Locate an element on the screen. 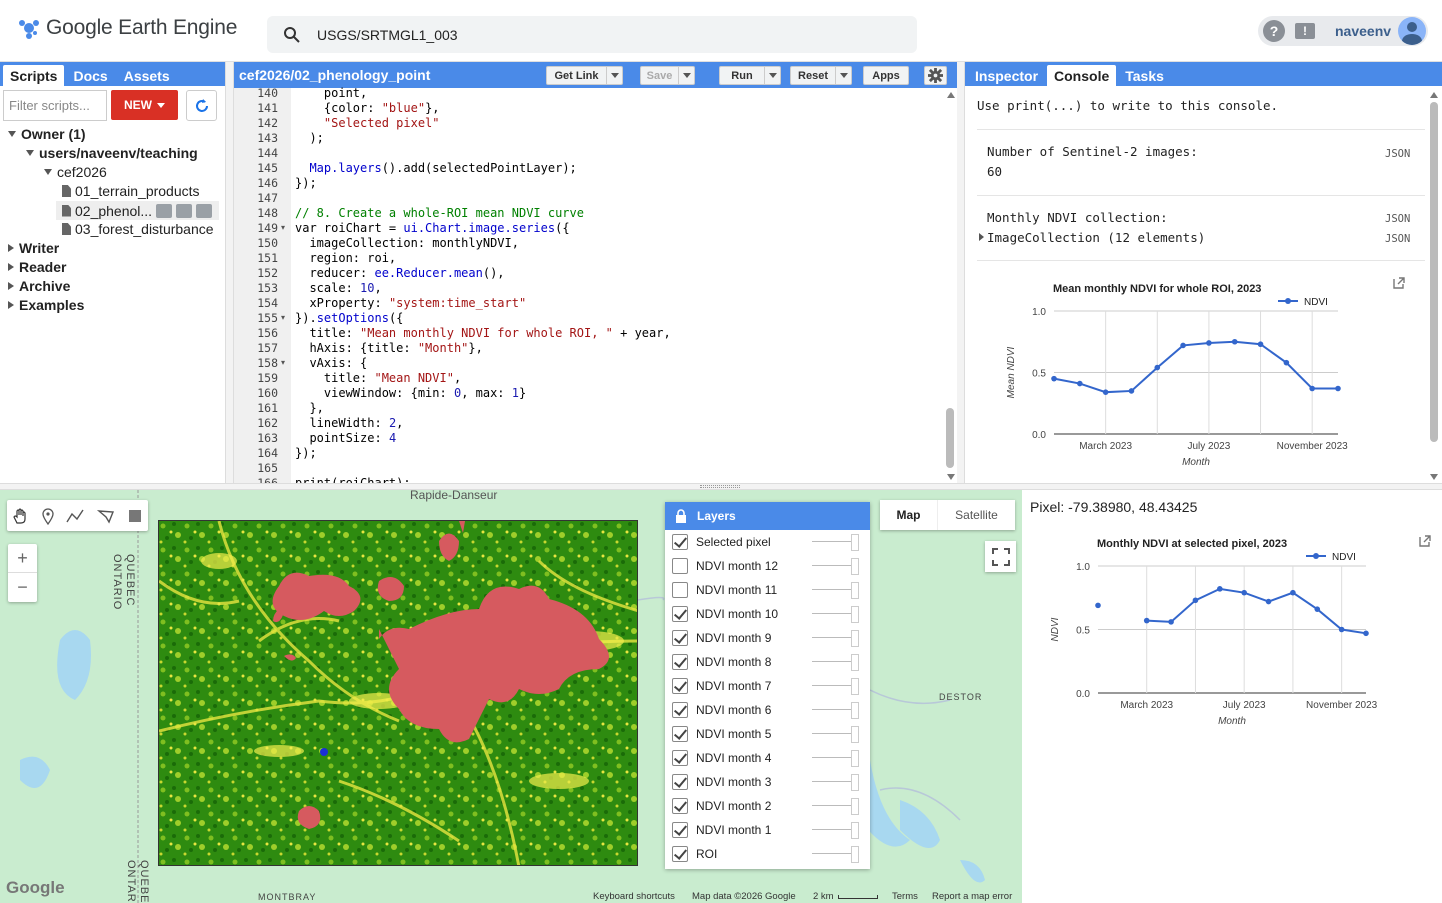 This screenshot has width=1442, height=903. save-button: Save is located at coordinates (667, 75).